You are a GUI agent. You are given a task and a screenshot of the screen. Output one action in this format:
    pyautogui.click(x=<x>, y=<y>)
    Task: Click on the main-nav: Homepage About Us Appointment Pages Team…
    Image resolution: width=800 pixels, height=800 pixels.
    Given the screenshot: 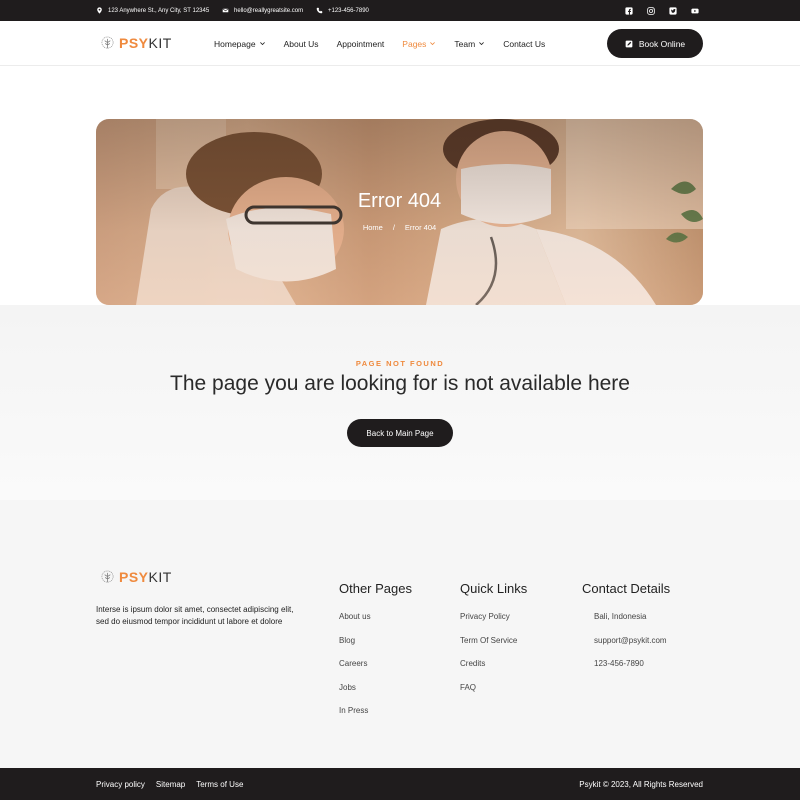 What is the action you would take?
    pyautogui.click(x=388, y=43)
    